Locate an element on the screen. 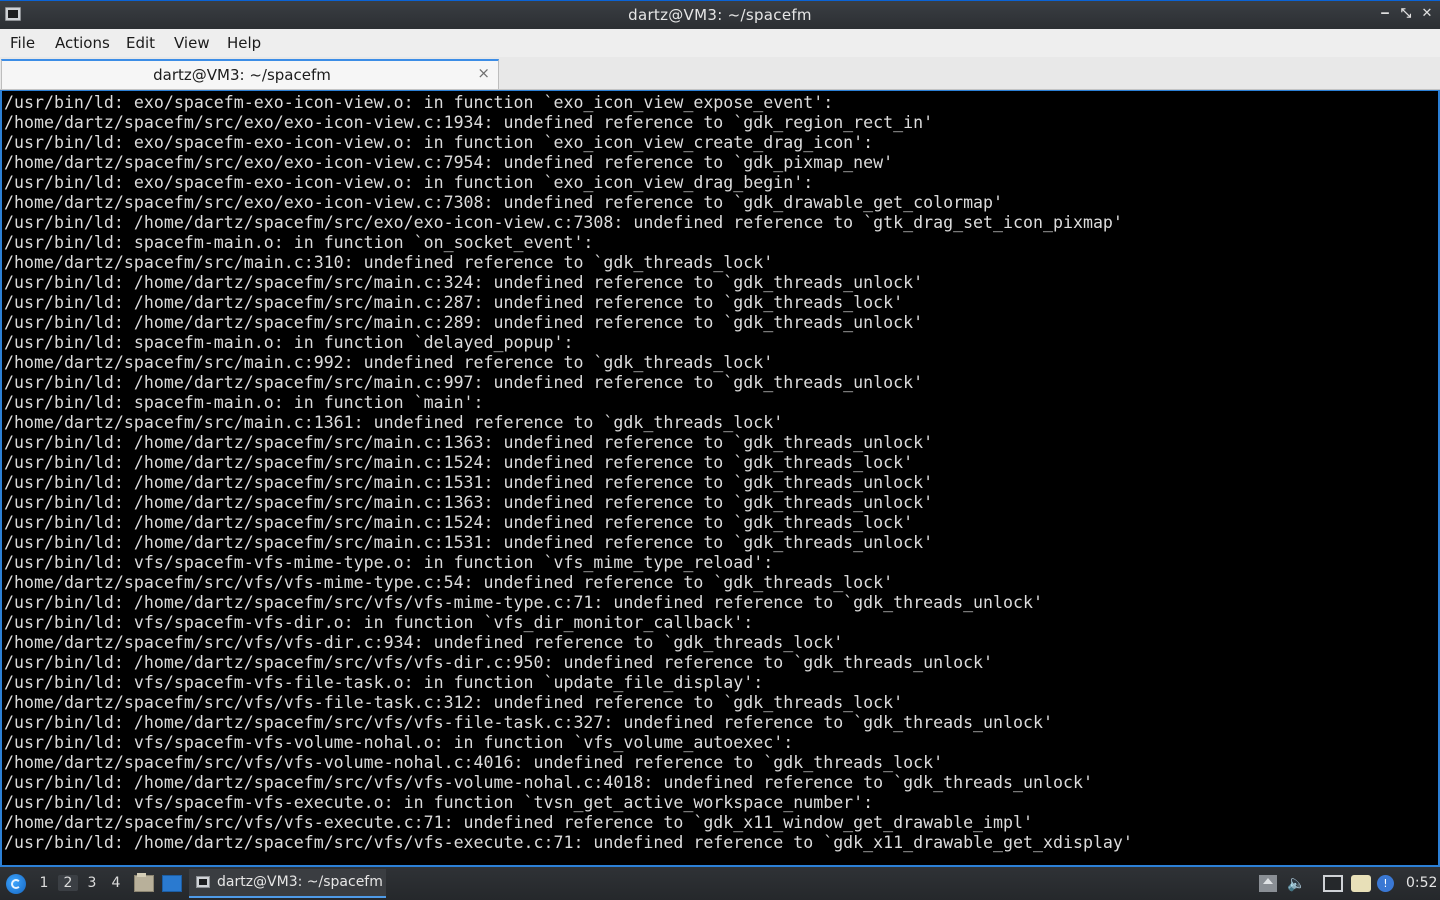 The height and width of the screenshot is (900, 1440). task-label: dartz@VM3: ~/spacefm is located at coordinates (300, 882).